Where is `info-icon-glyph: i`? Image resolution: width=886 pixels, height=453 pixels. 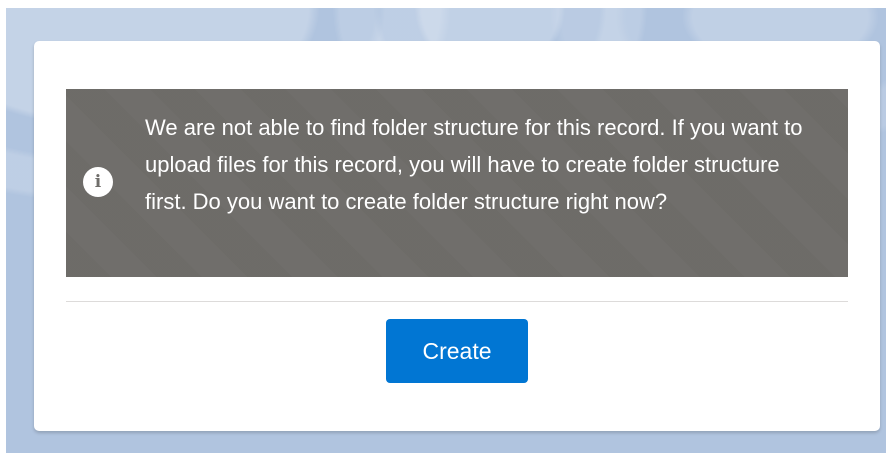 info-icon-glyph: i is located at coordinates (98, 181).